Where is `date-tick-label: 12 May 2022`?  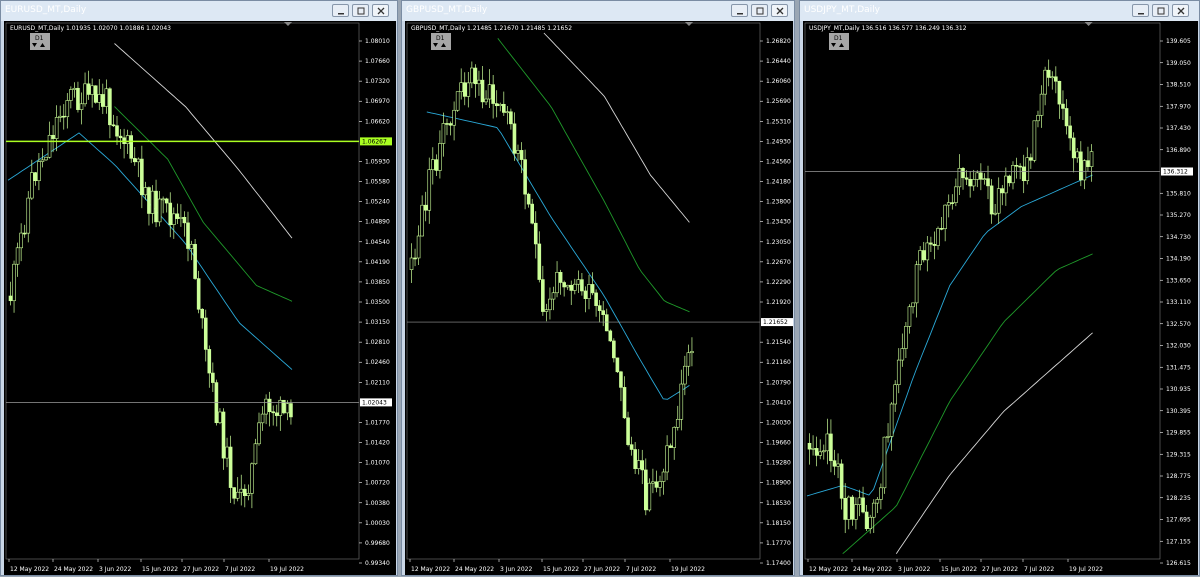
date-tick-label: 12 May 2022 is located at coordinates (430, 569).